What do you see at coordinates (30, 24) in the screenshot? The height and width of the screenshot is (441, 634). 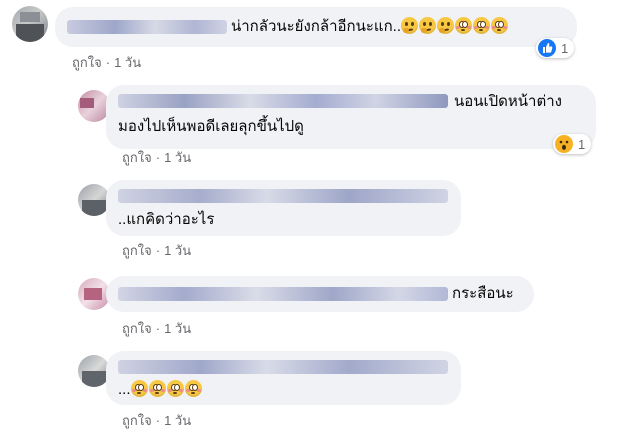 I see `avatar` at bounding box center [30, 24].